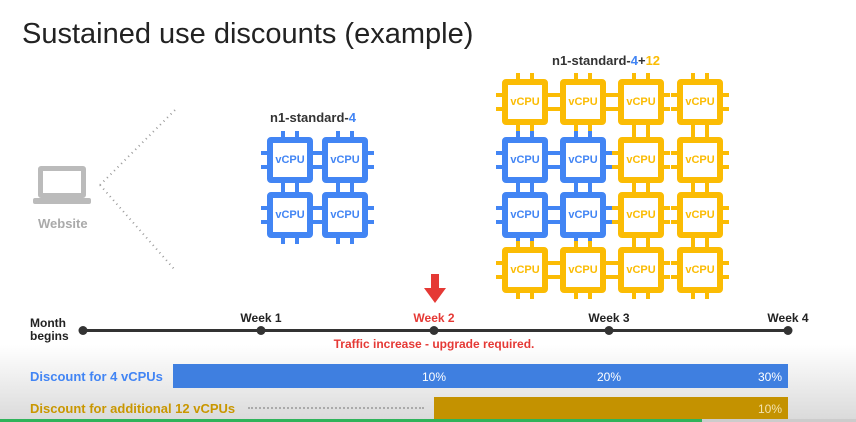 This screenshot has width=856, height=422. What do you see at coordinates (352, 117) in the screenshot?
I see `machine-vcpu-count: 4` at bounding box center [352, 117].